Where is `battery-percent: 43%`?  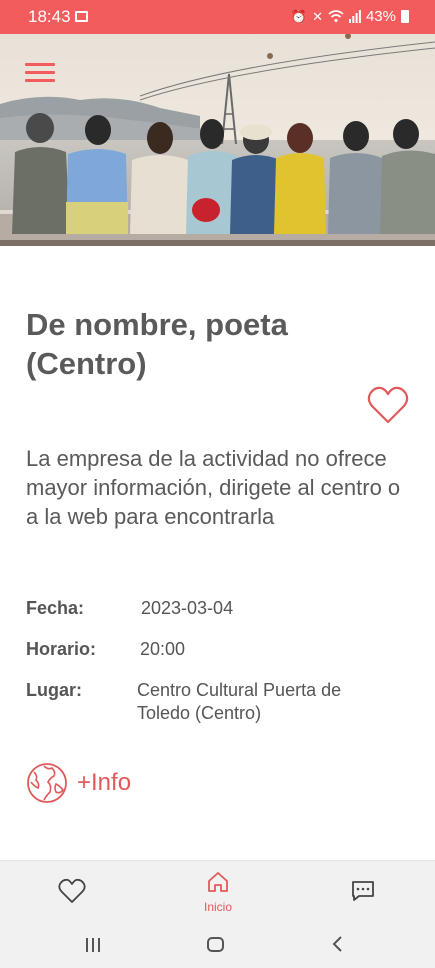 battery-percent: 43% is located at coordinates (380, 16).